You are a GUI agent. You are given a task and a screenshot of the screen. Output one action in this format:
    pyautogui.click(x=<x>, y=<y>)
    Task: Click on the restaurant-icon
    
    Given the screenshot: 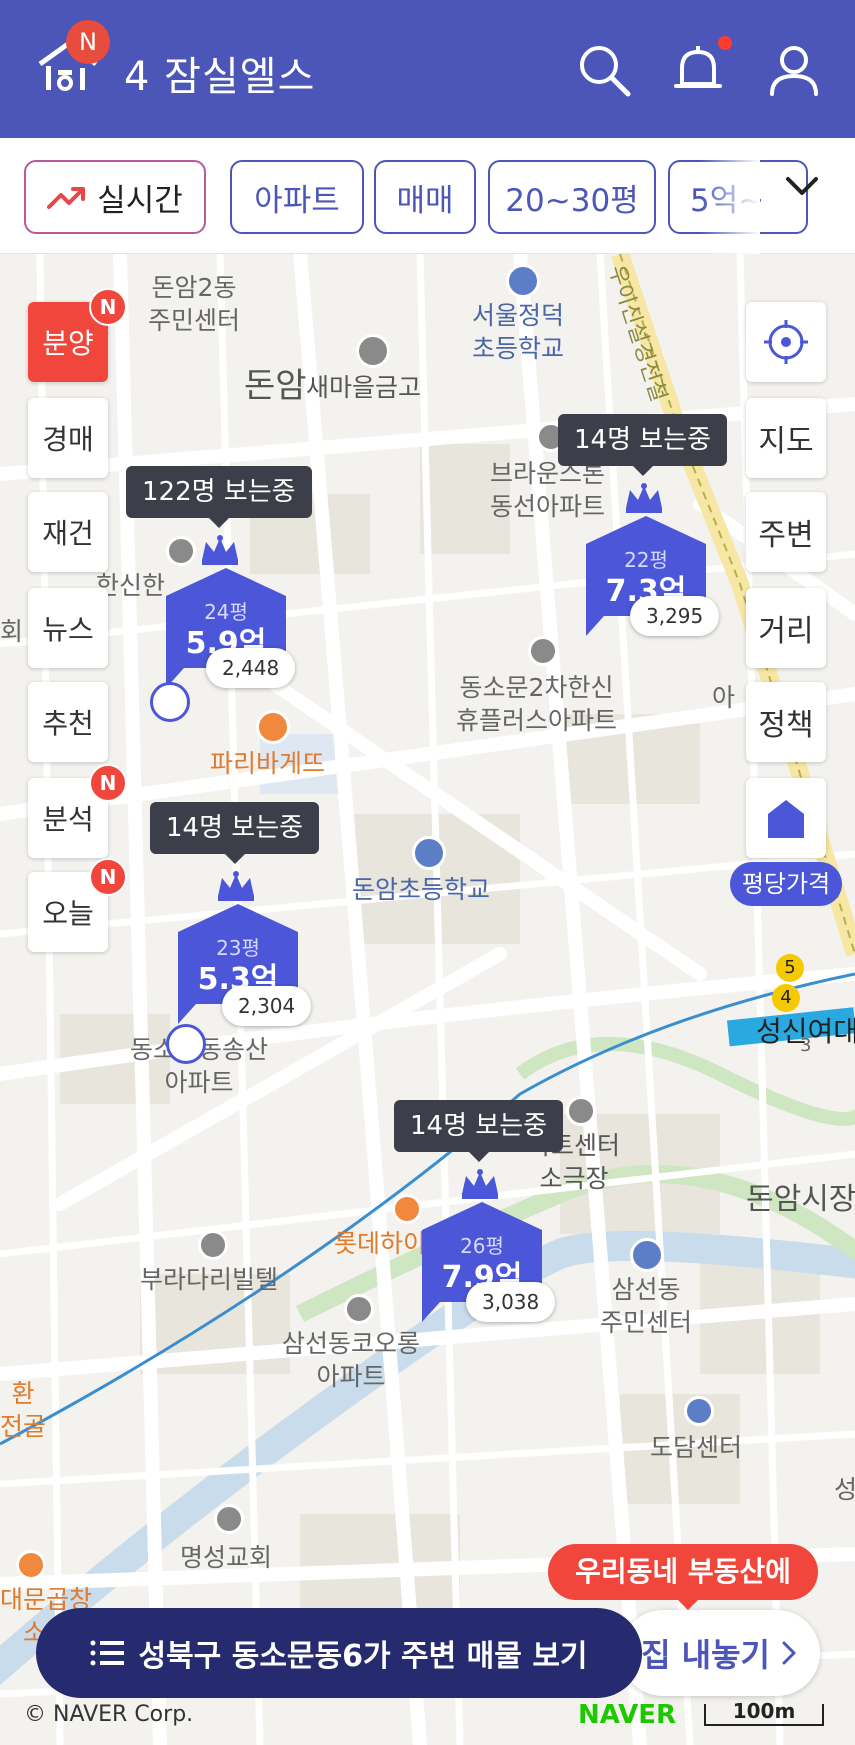 What is the action you would take?
    pyautogui.click(x=31, y=1565)
    